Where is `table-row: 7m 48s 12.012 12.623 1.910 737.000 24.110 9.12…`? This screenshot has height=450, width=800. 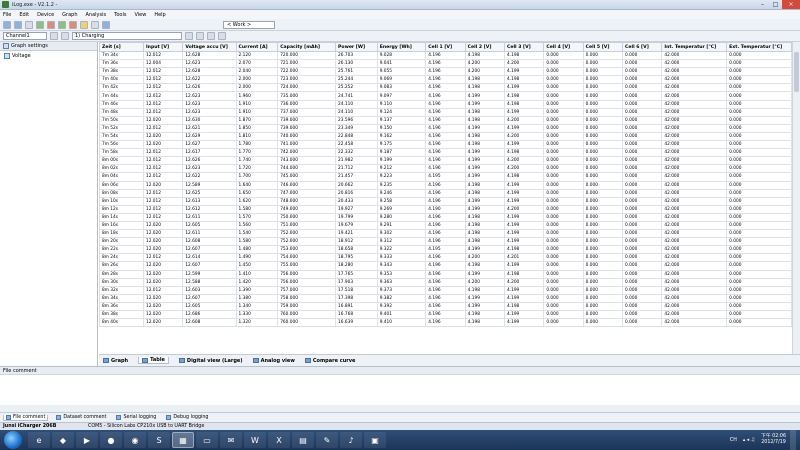
table-row: 7m 48s 12.012 12.623 1.910 737.000 24.110 9.12… is located at coordinates (445, 112).